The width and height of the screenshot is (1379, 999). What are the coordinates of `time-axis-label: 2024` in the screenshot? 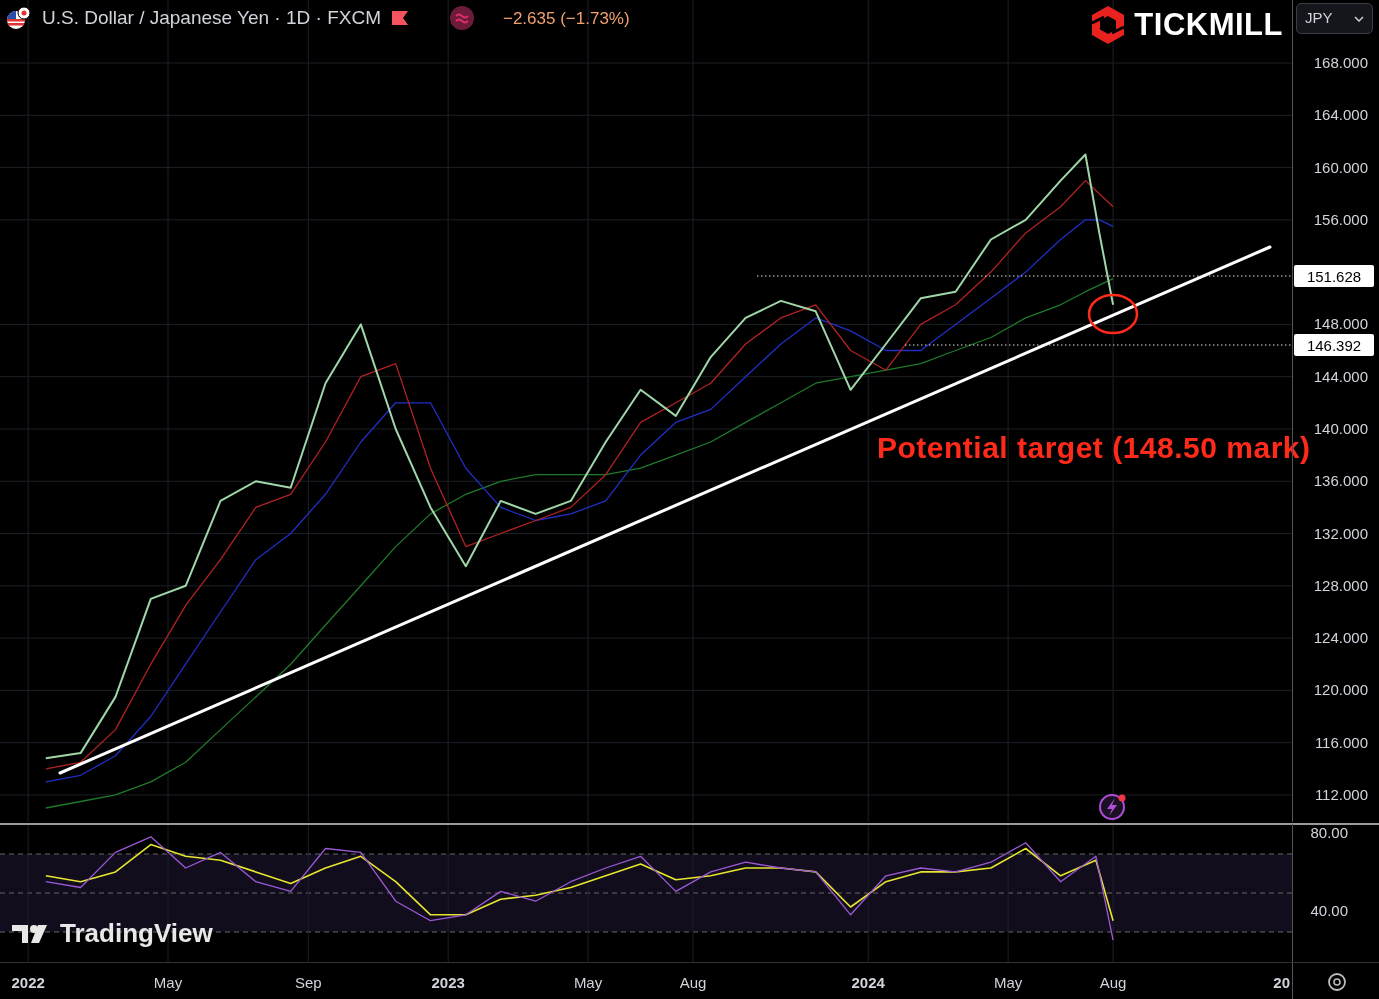 It's located at (868, 982).